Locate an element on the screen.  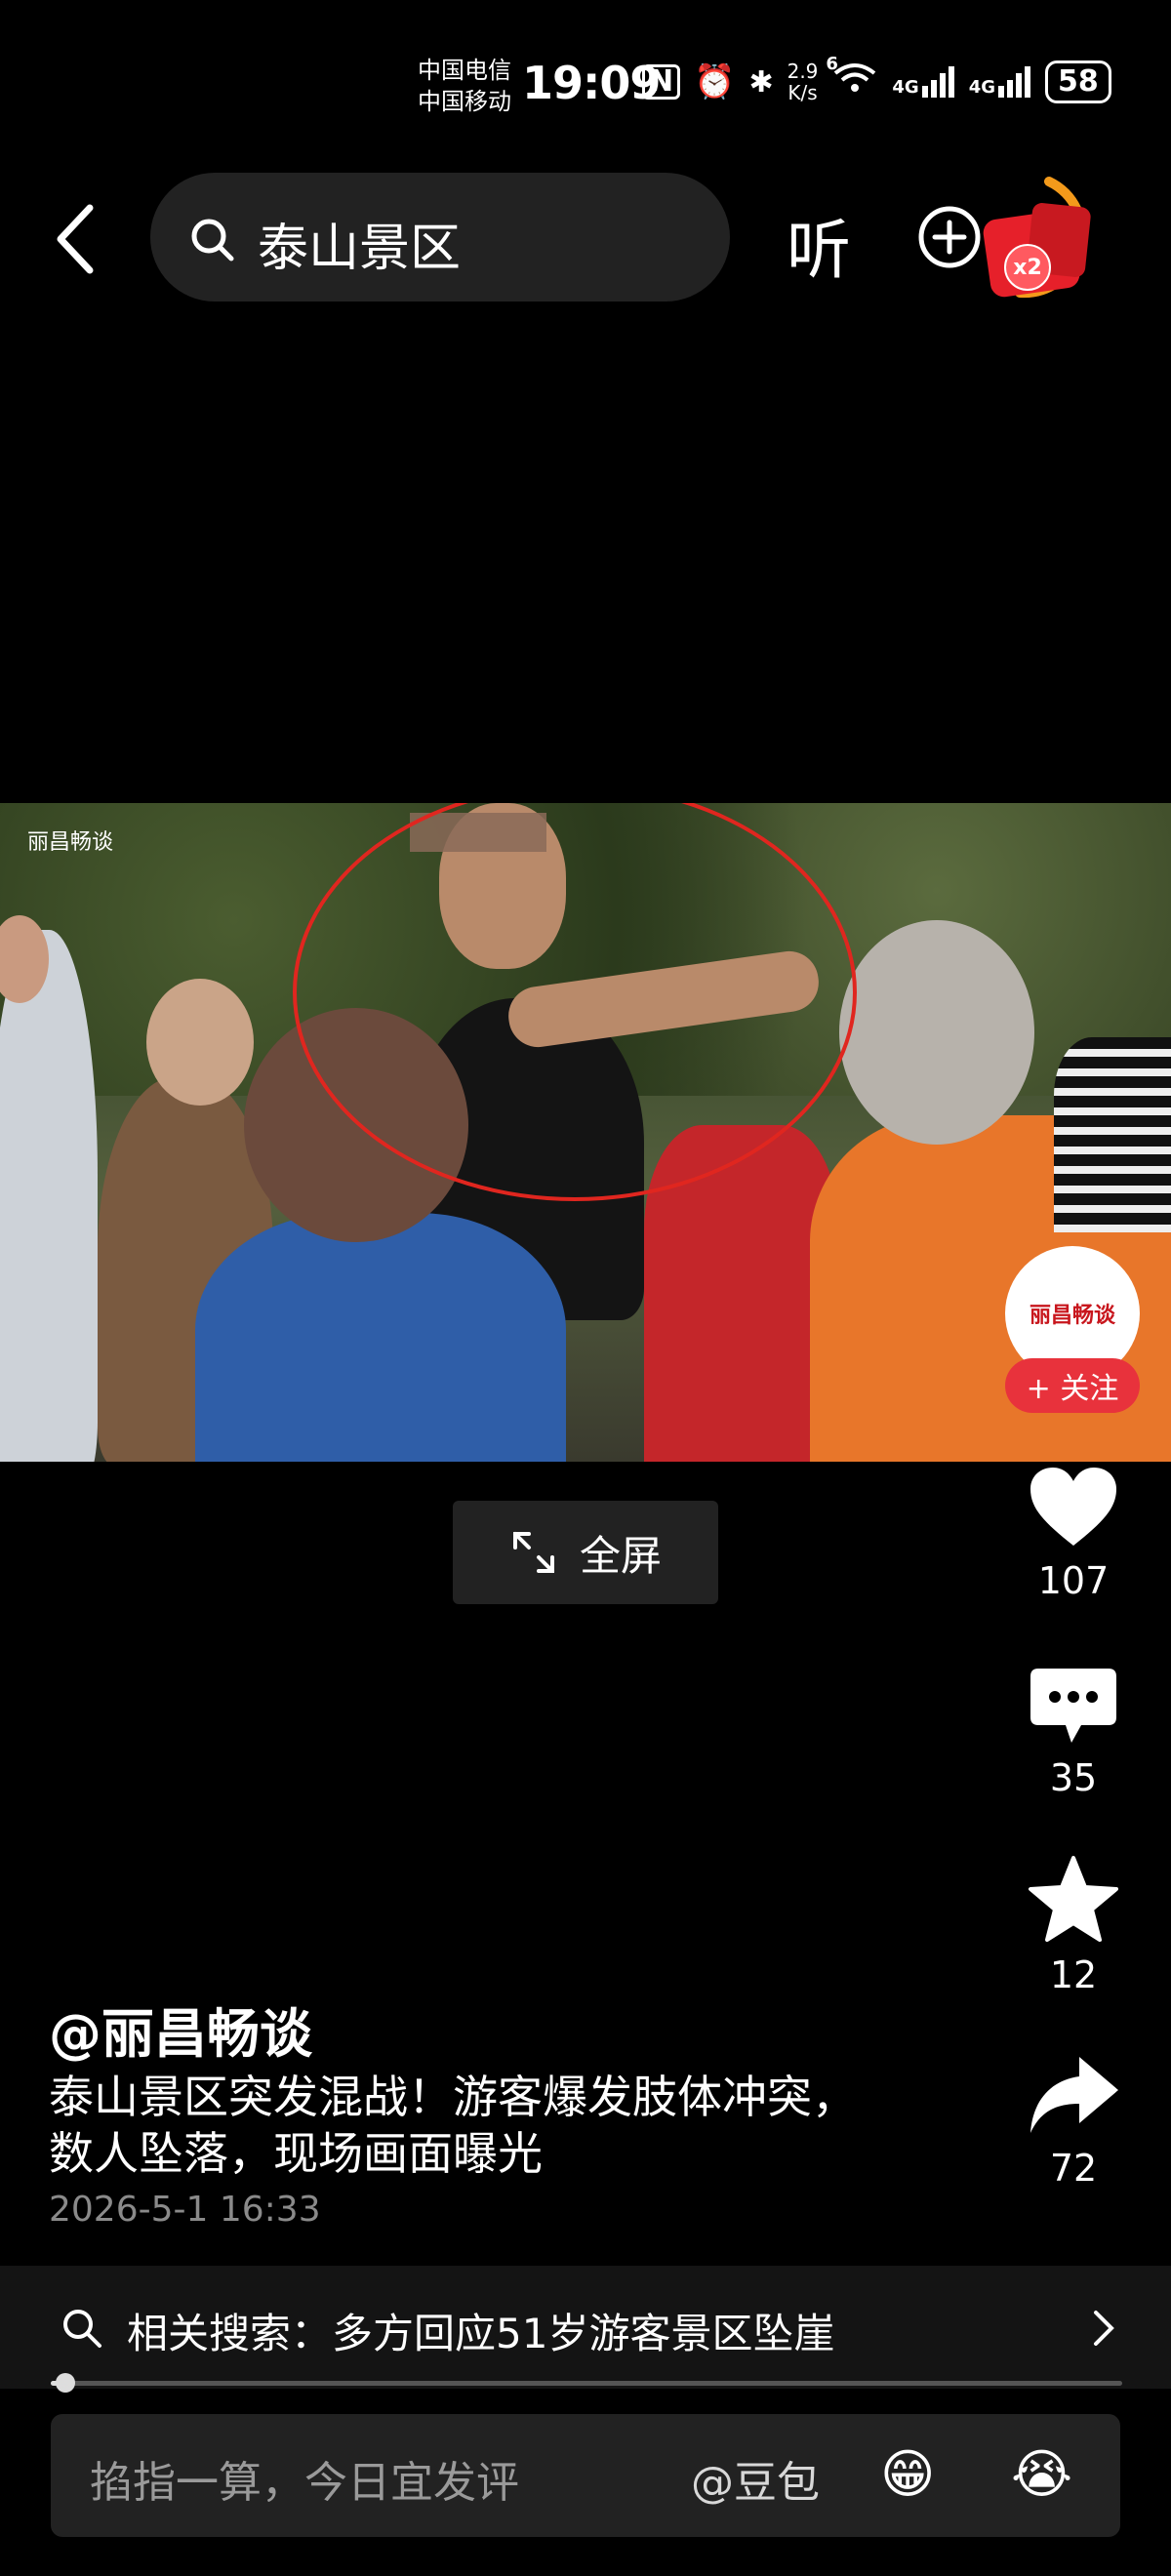
status-bar: 中国电信 中国移动 19:09 N ⏰ ✱ 2.9 K/s 6 4G 4G 58 is located at coordinates (585, 92).